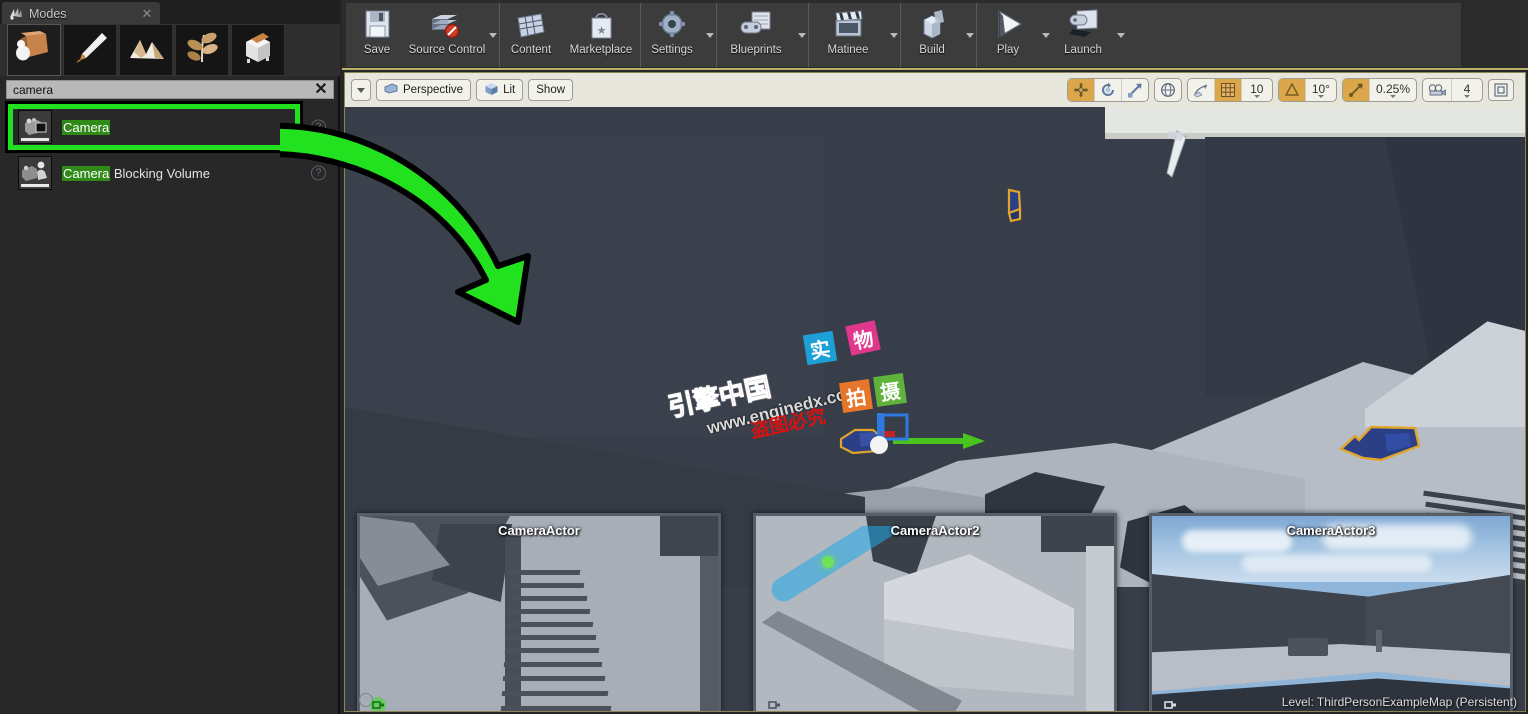 Image resolution: width=1528 pixels, height=714 pixels. Describe the element at coordinates (34, 50) in the screenshot. I see `place-mode-button` at that location.